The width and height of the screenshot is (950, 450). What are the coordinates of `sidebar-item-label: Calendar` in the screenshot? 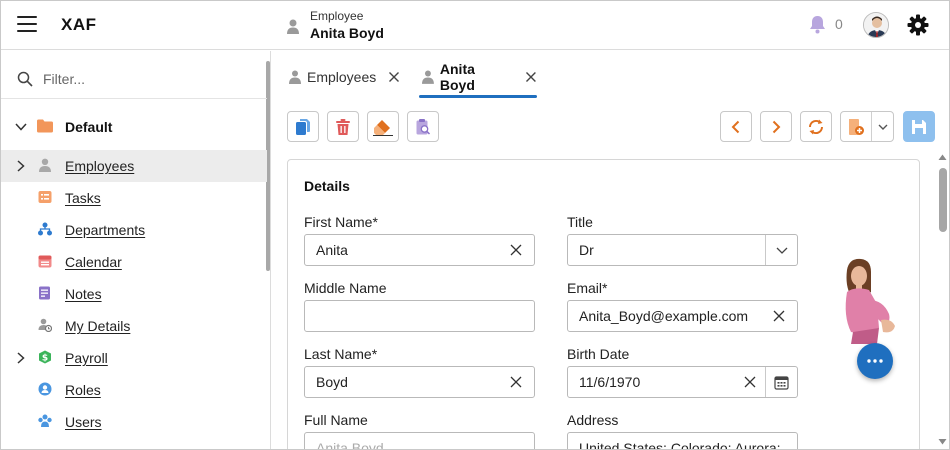 It's located at (93, 262).